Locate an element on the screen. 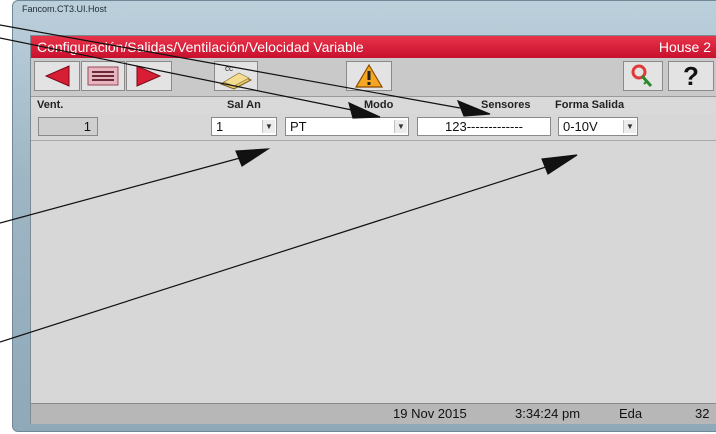 This screenshot has width=716, height=434. next-button is located at coordinates (149, 76).